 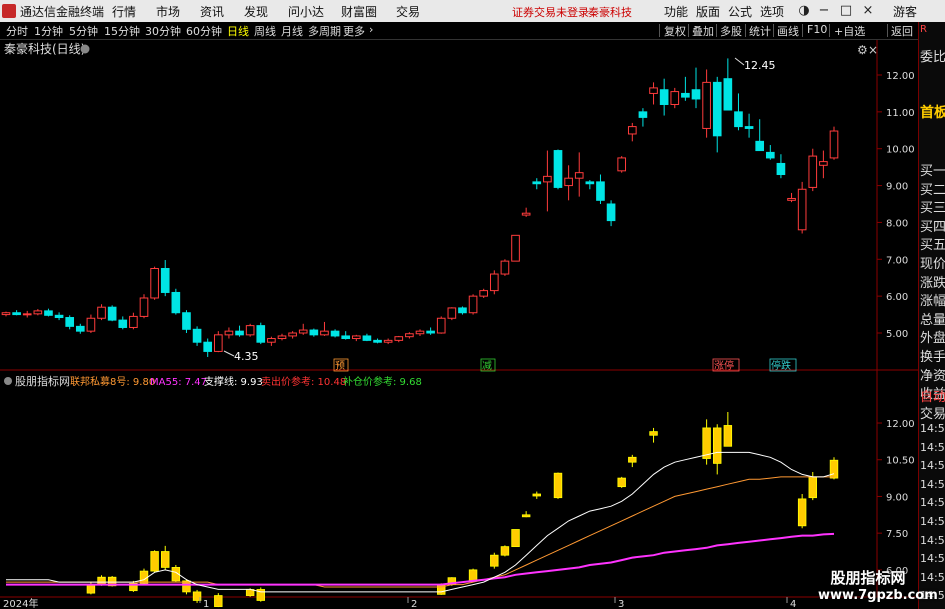 What do you see at coordinates (44, 48) in the screenshot?
I see `main-chart-title: 秦豪科技(日线)` at bounding box center [44, 48].